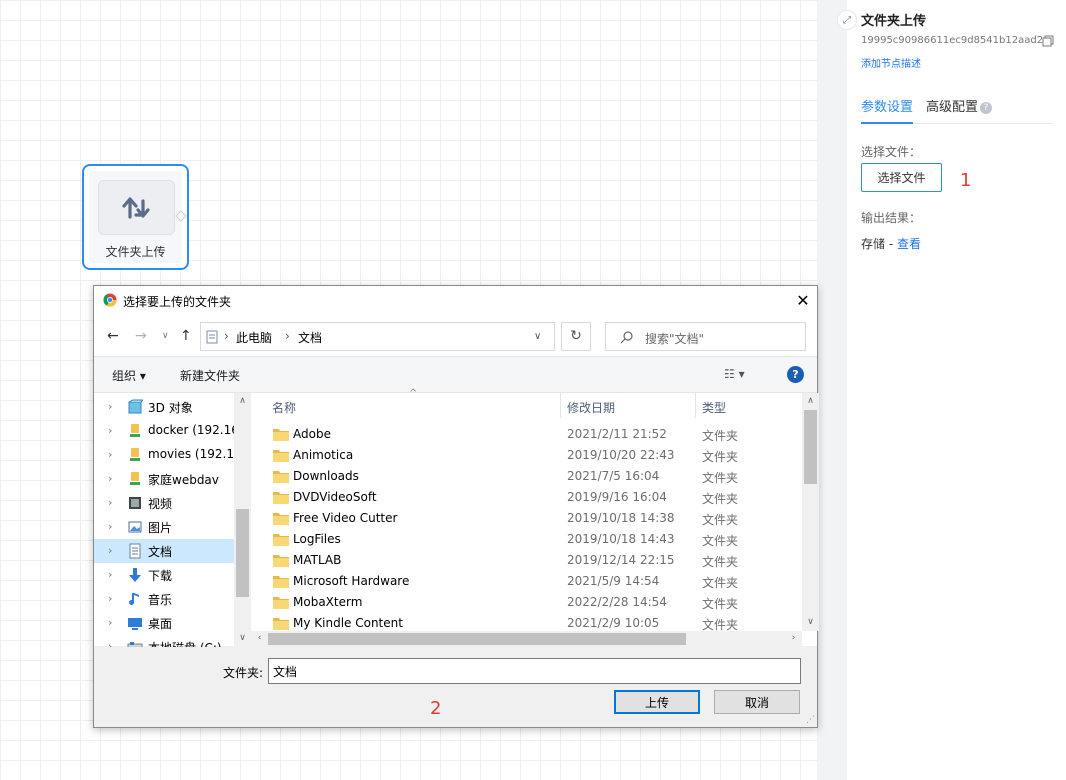  I want to click on active-tab-indicator, so click(887, 123).